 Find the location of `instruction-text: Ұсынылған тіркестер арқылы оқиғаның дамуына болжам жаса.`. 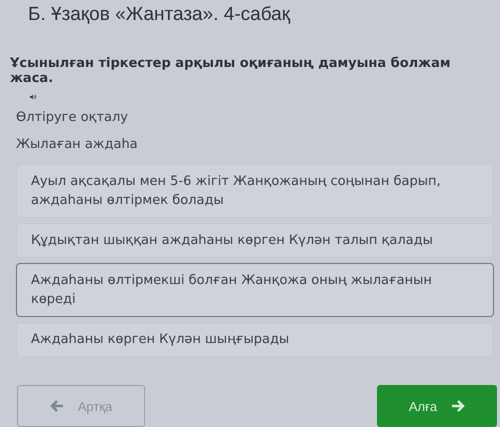

instruction-text: Ұсынылған тіркестер арқылы оқиғаның дамуына болжам жаса. is located at coordinates (231, 71).